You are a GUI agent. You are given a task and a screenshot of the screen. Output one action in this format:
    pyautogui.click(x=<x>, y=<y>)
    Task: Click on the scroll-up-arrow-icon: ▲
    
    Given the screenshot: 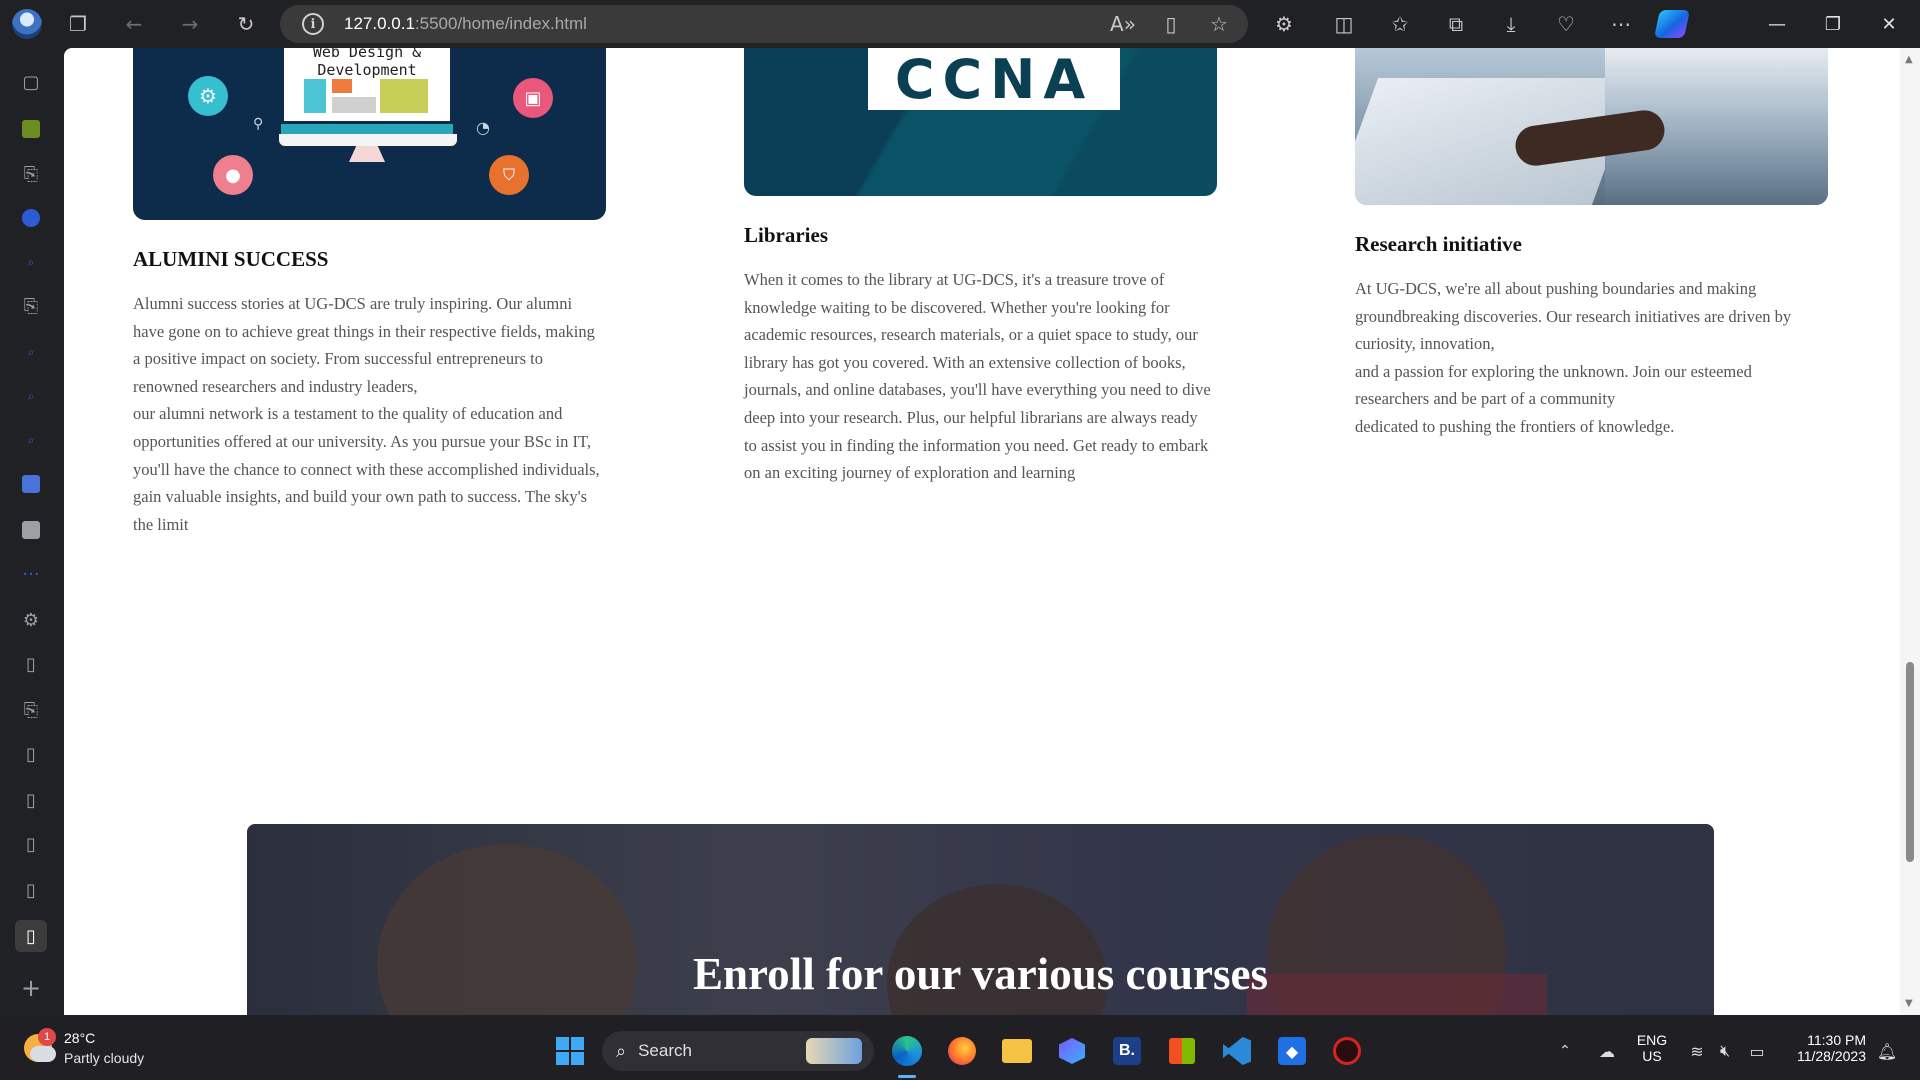 What is the action you would take?
    pyautogui.click(x=1909, y=59)
    